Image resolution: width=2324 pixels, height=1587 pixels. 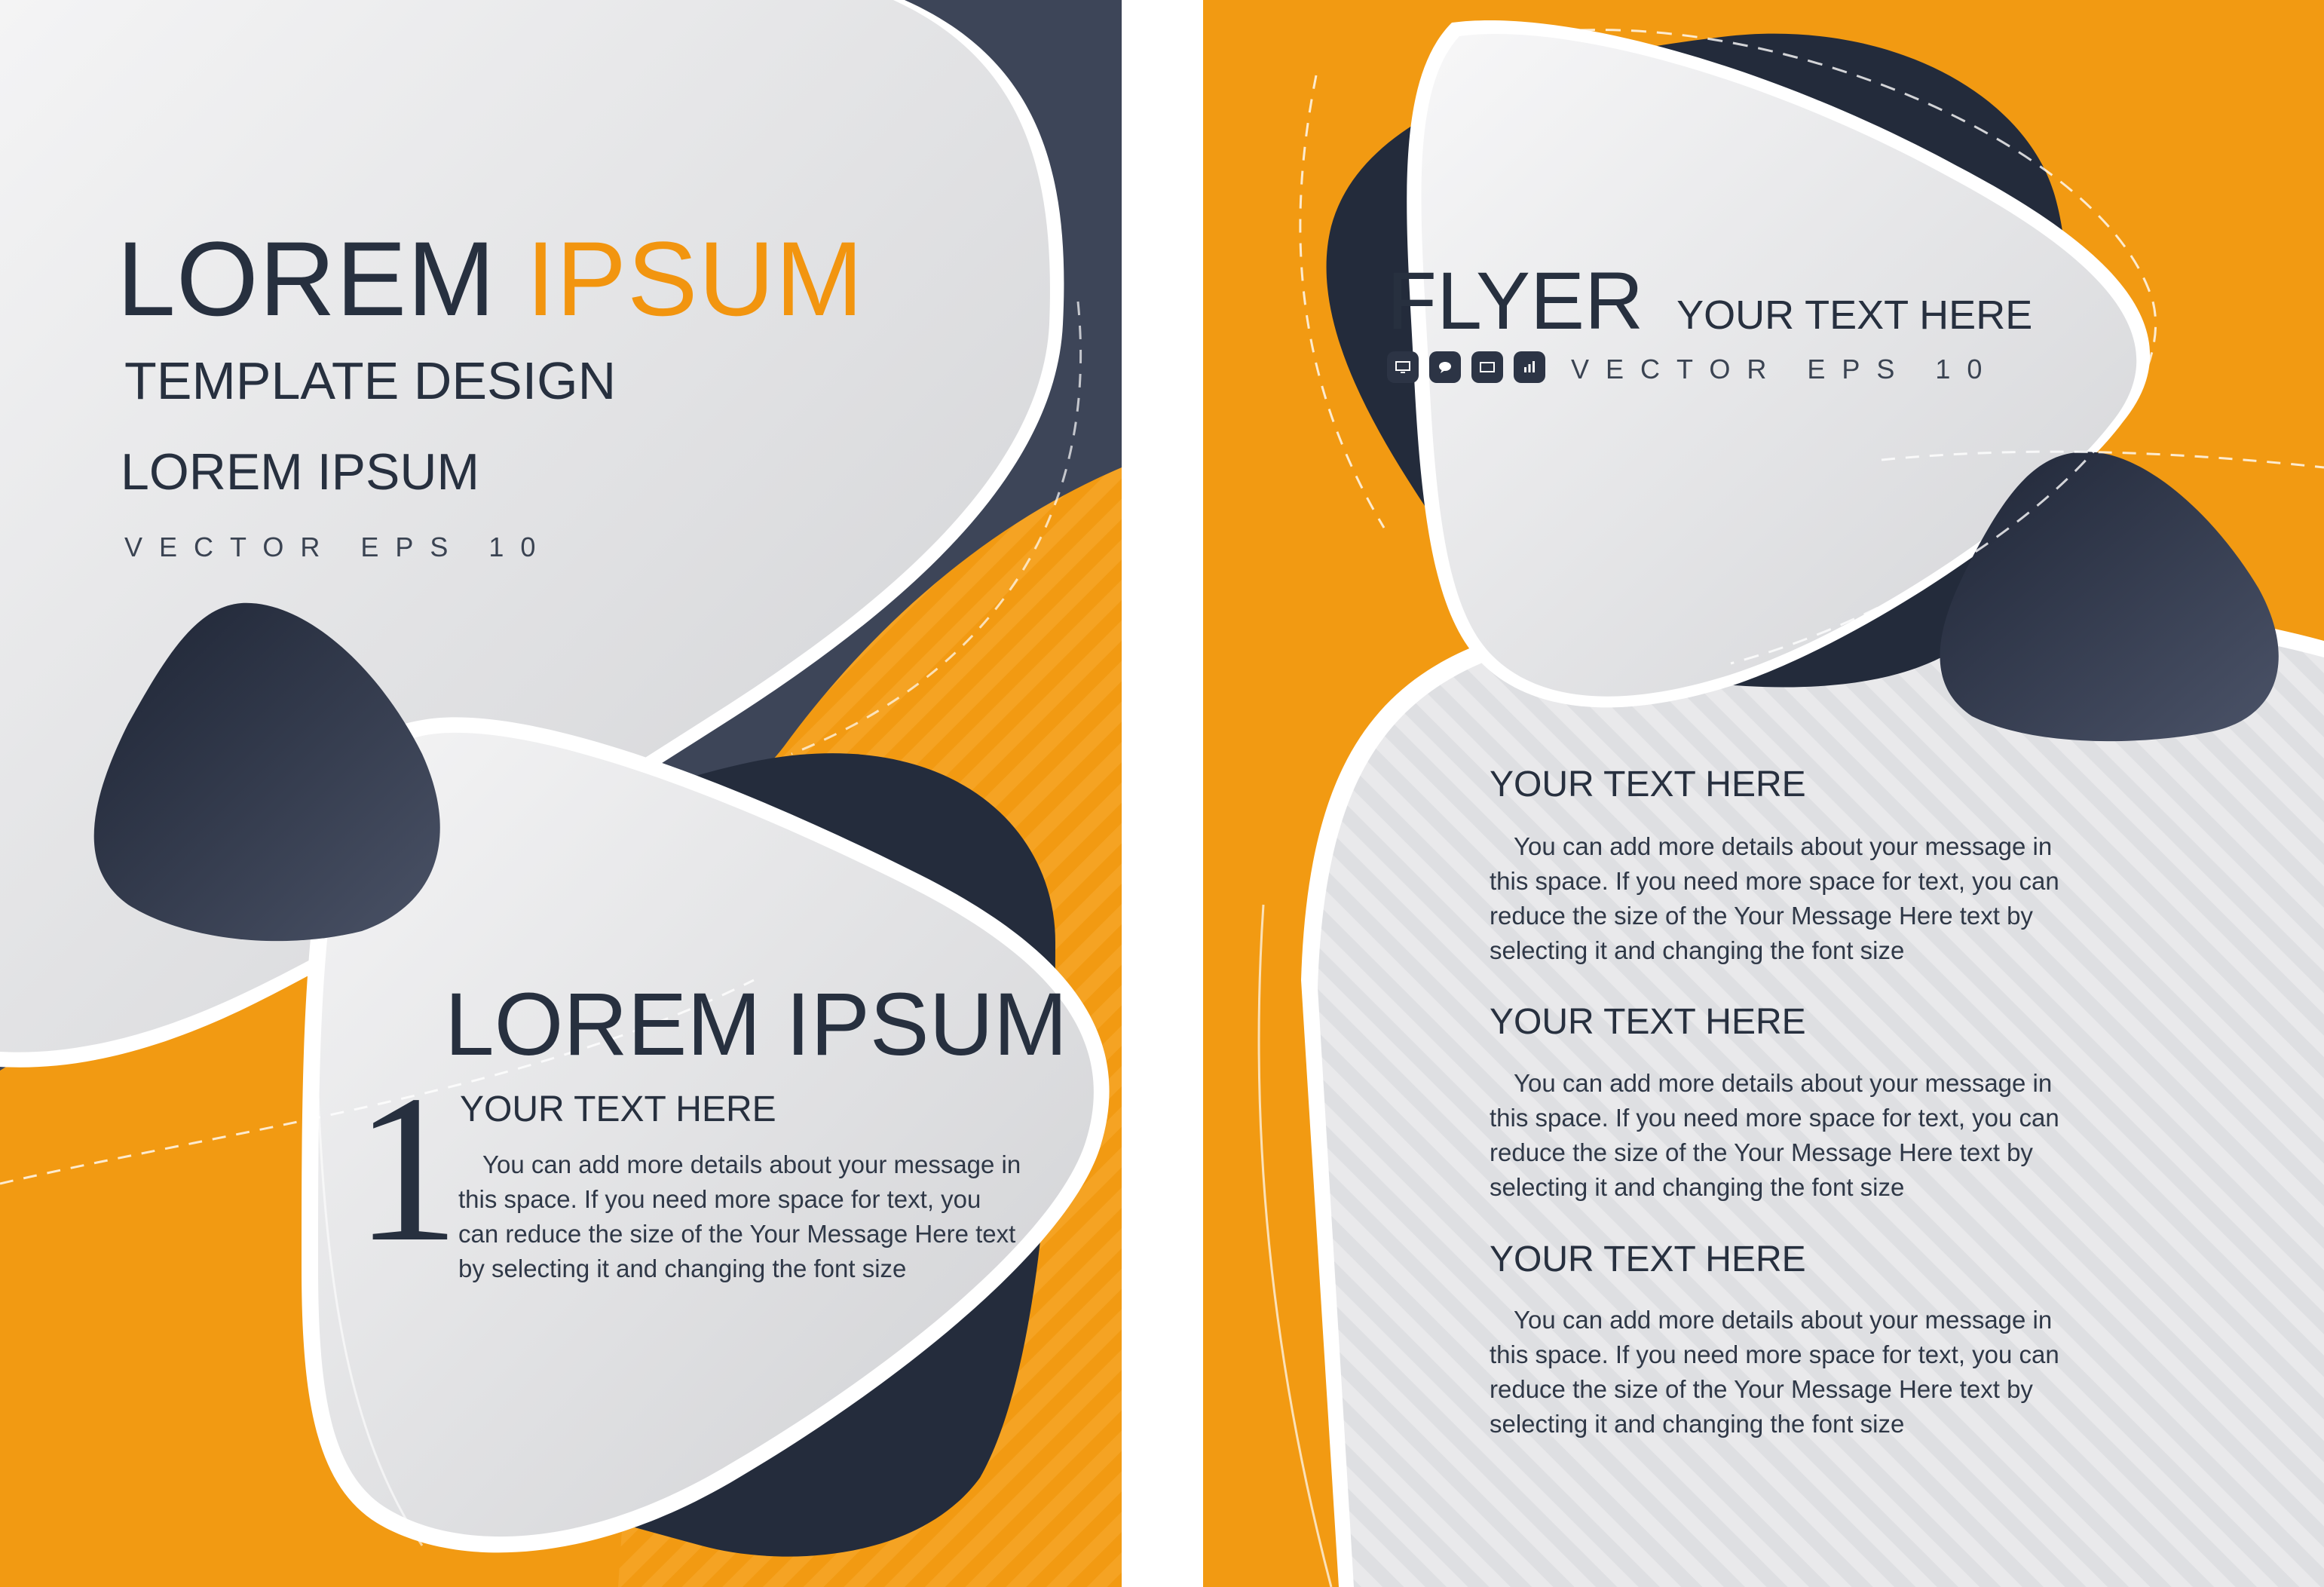 I want to click on block-1-heading: YOUR TEXT HERE, so click(x=1648, y=784).